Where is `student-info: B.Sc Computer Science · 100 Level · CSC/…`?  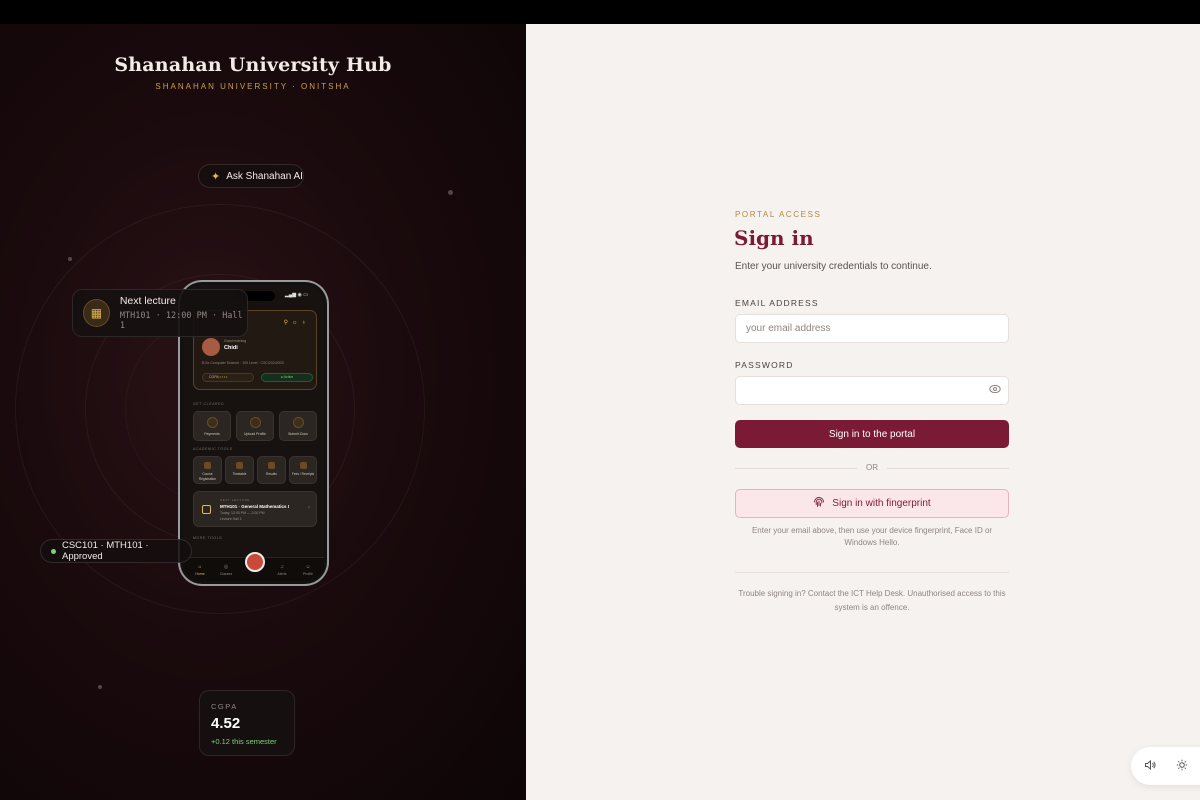 student-info: B.Sc Computer Science · 100 Level · CSC/… is located at coordinates (243, 363).